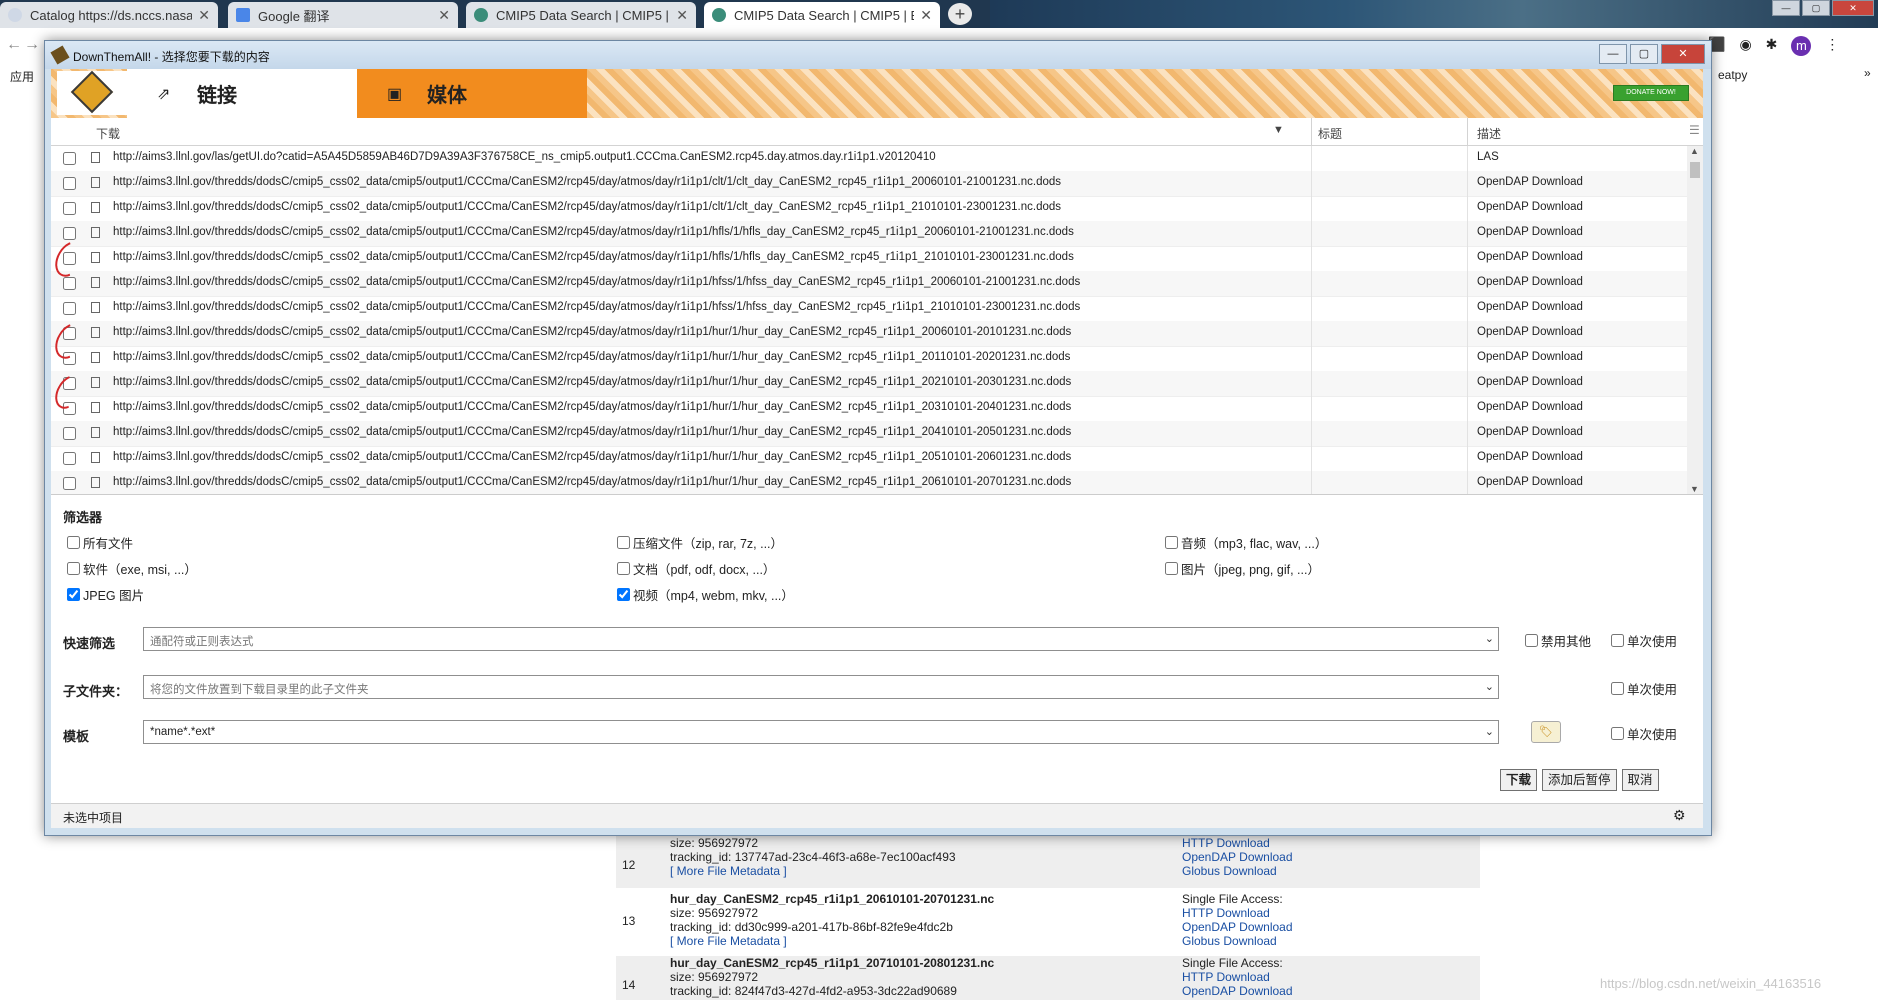 The height and width of the screenshot is (1000, 1878). What do you see at coordinates (1867, 73) in the screenshot?
I see `more-bookmarks-icon: »` at bounding box center [1867, 73].